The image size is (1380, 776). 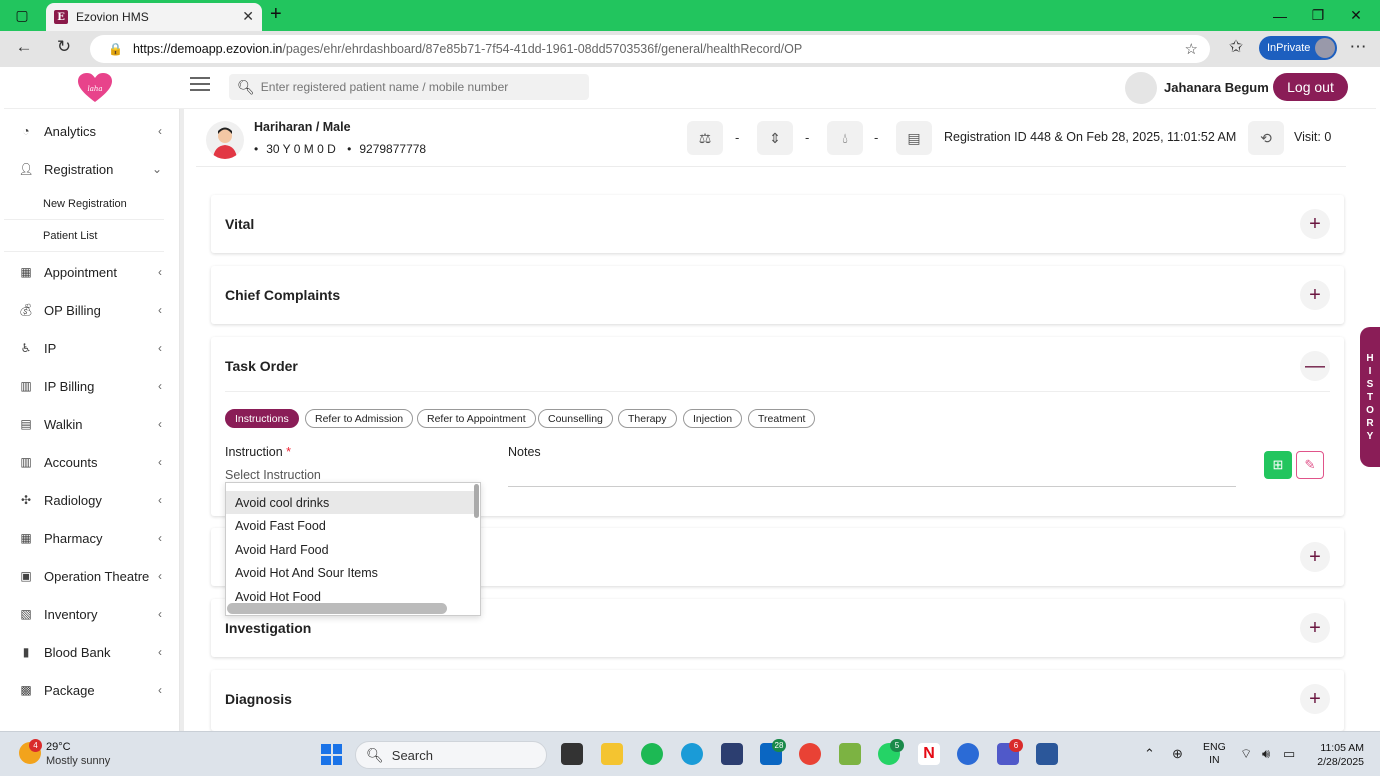 I want to click on sidebar-item-blood-bank: ▮ Blood Bank ‹, so click(x=92, y=652).